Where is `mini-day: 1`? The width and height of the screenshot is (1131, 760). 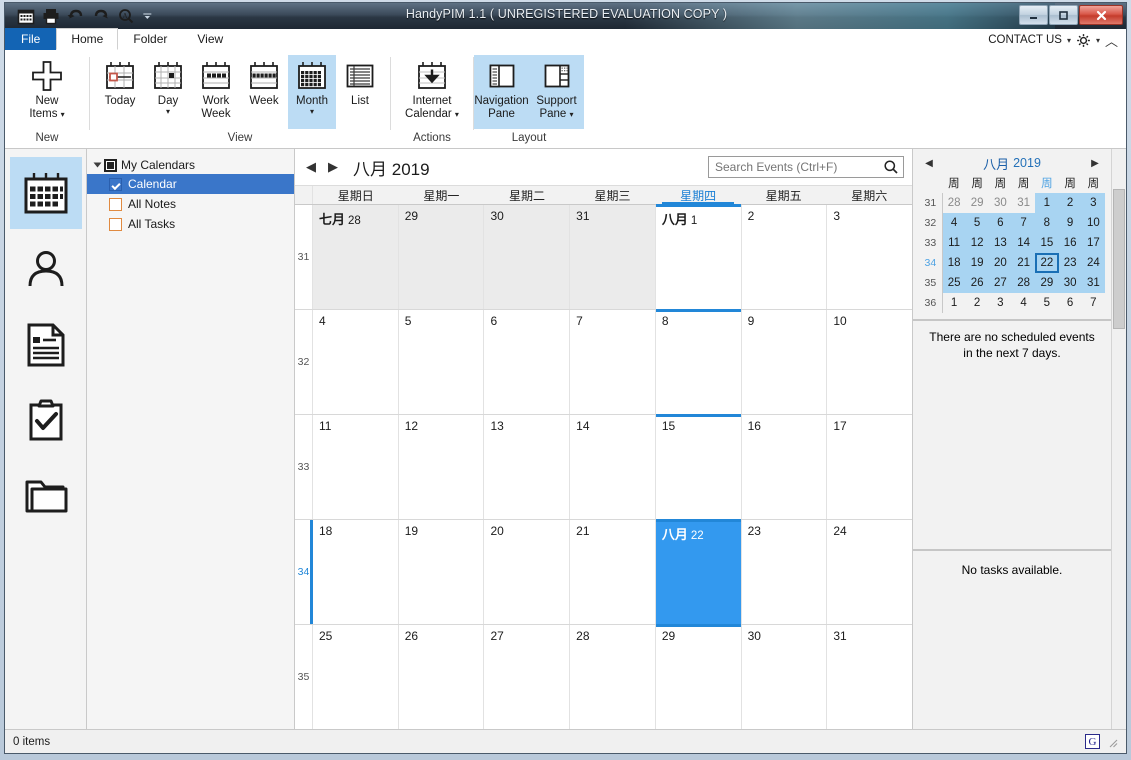
mini-day: 1 is located at coordinates (1047, 203).